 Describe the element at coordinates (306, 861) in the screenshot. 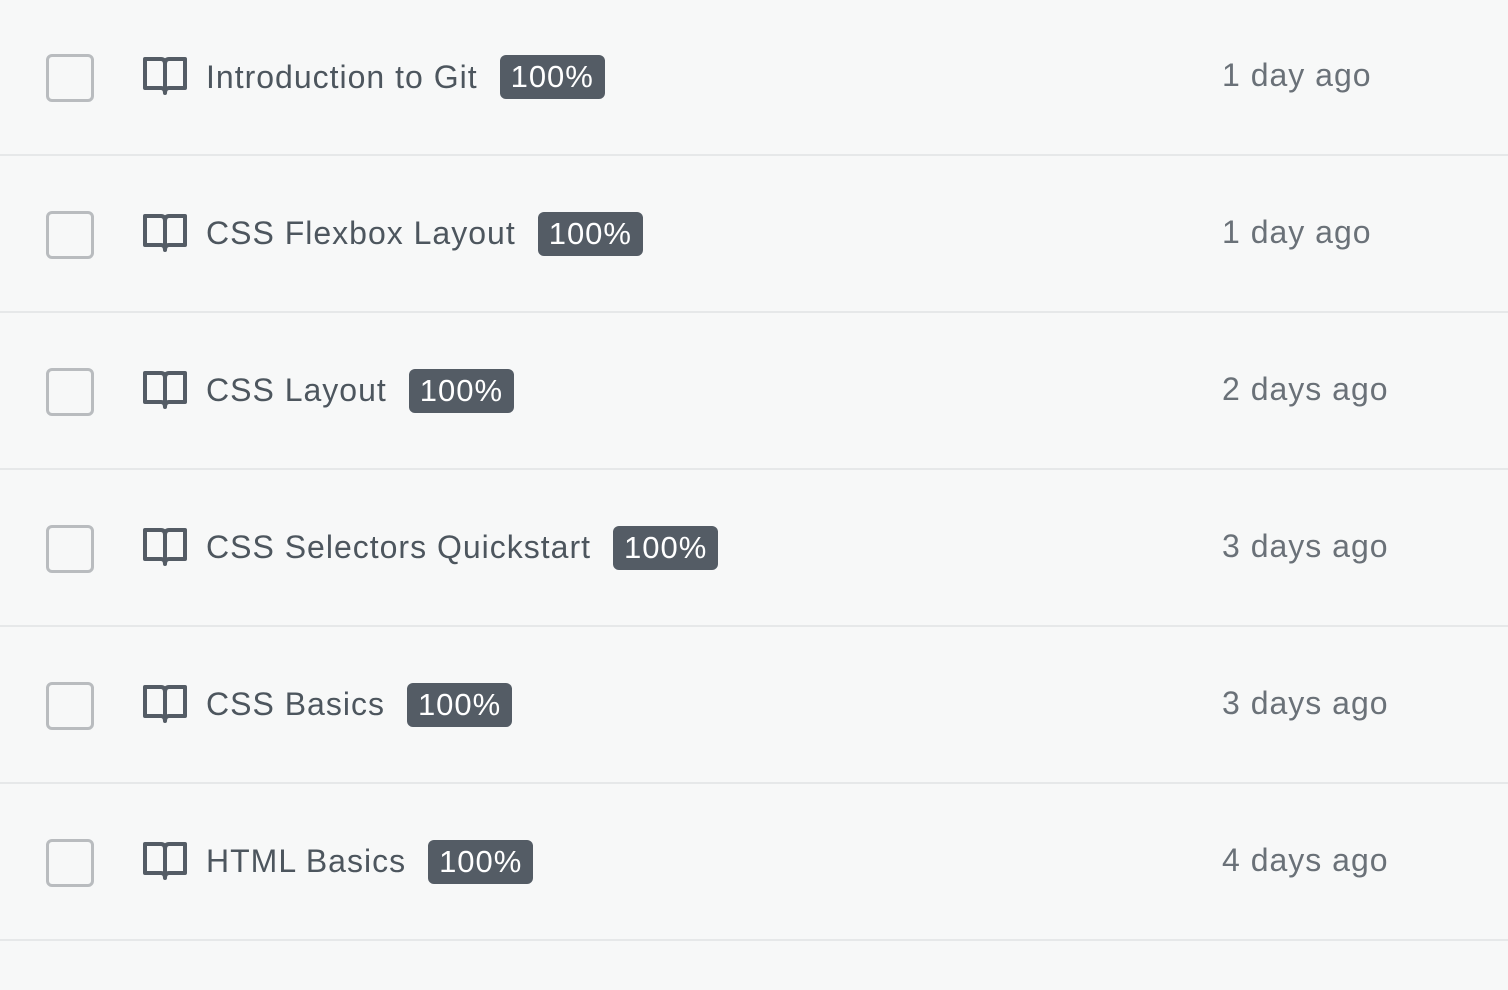

I see `item-title: HTML Basics` at that location.